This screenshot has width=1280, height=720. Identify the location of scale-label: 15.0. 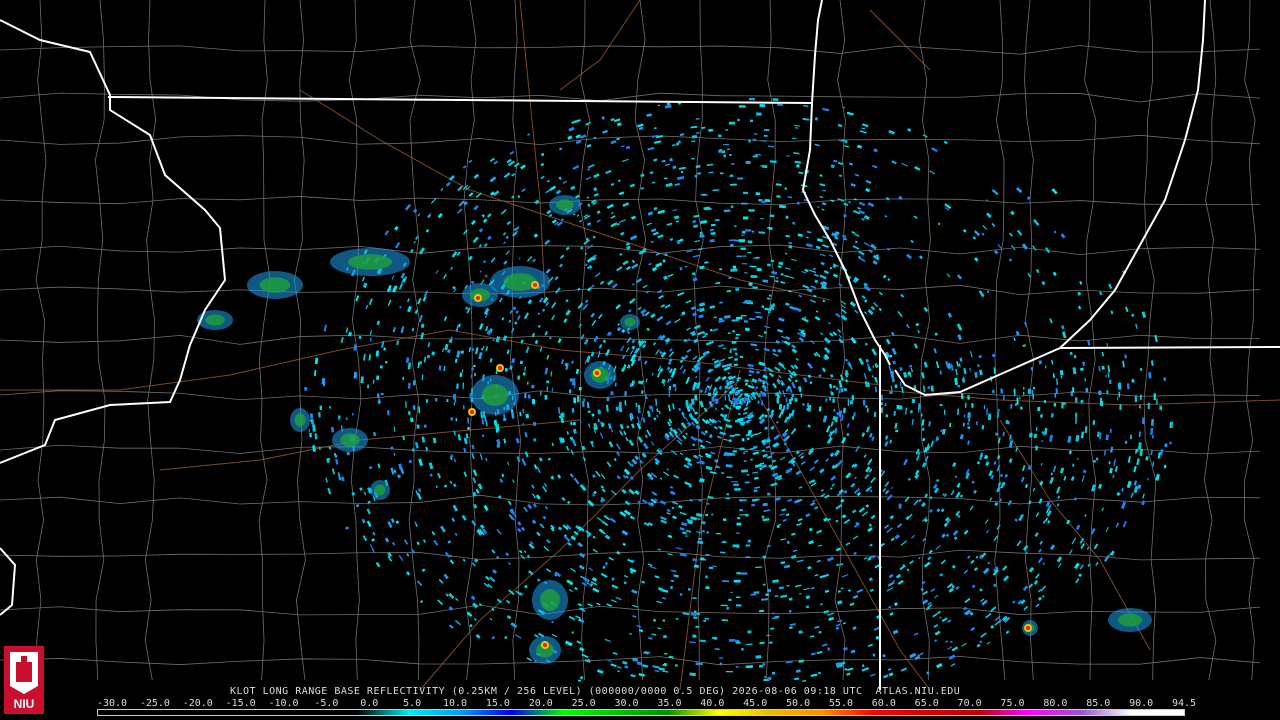
(497, 703).